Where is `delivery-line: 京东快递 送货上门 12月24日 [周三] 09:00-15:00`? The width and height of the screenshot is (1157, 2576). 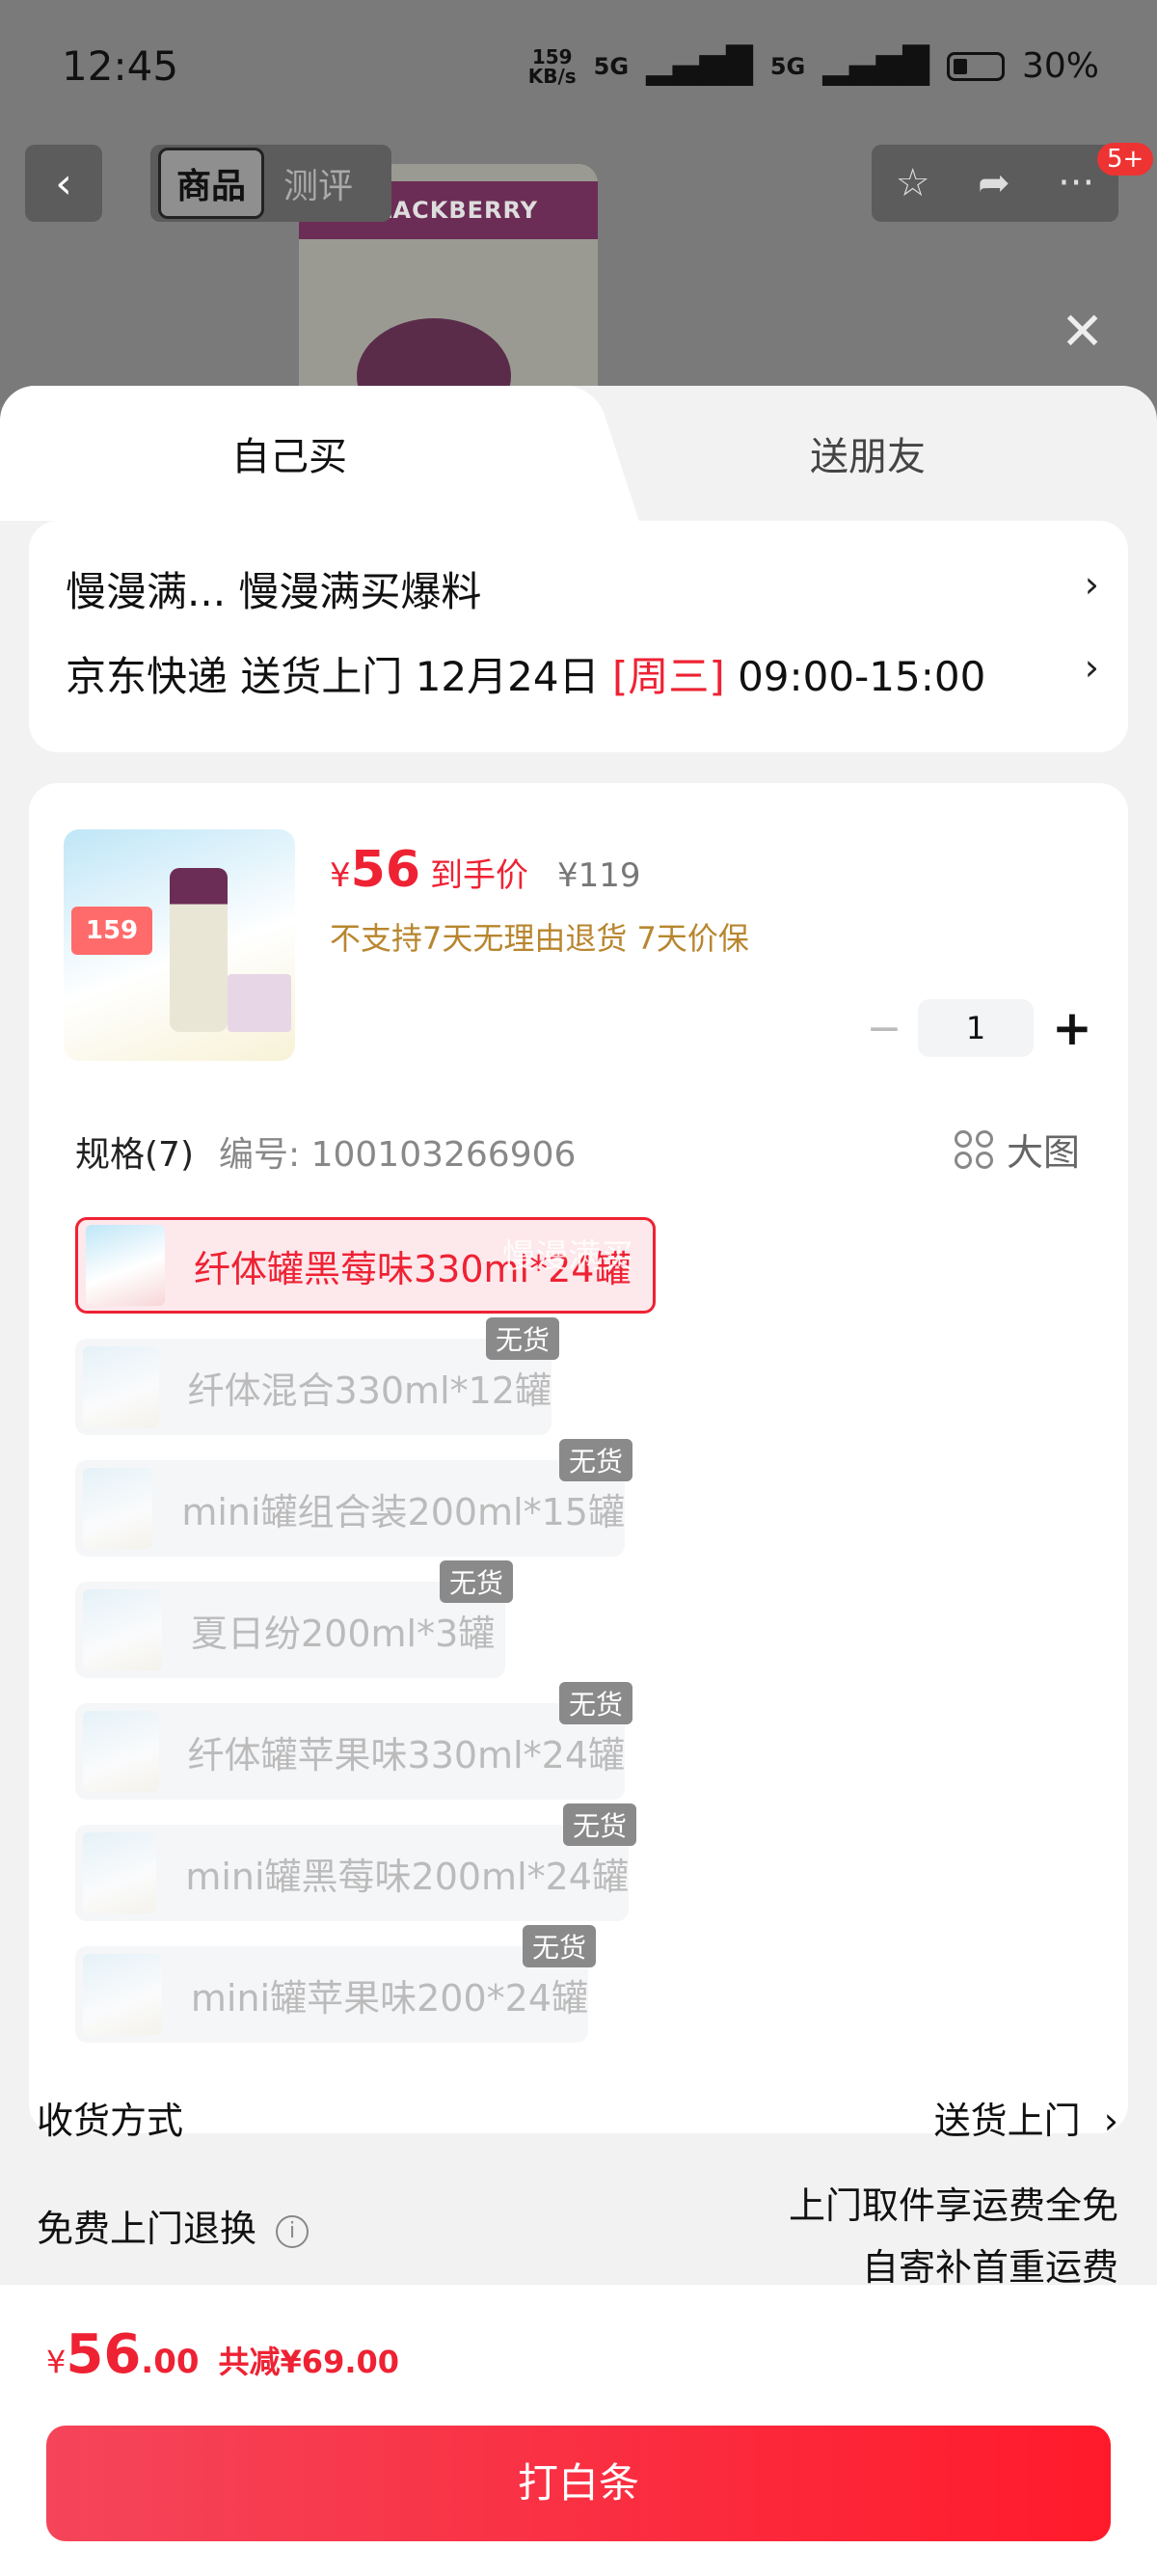
delivery-line: 京东快递 送货上门 12月24日 [周三] 09:00-15:00 is located at coordinates (526, 676).